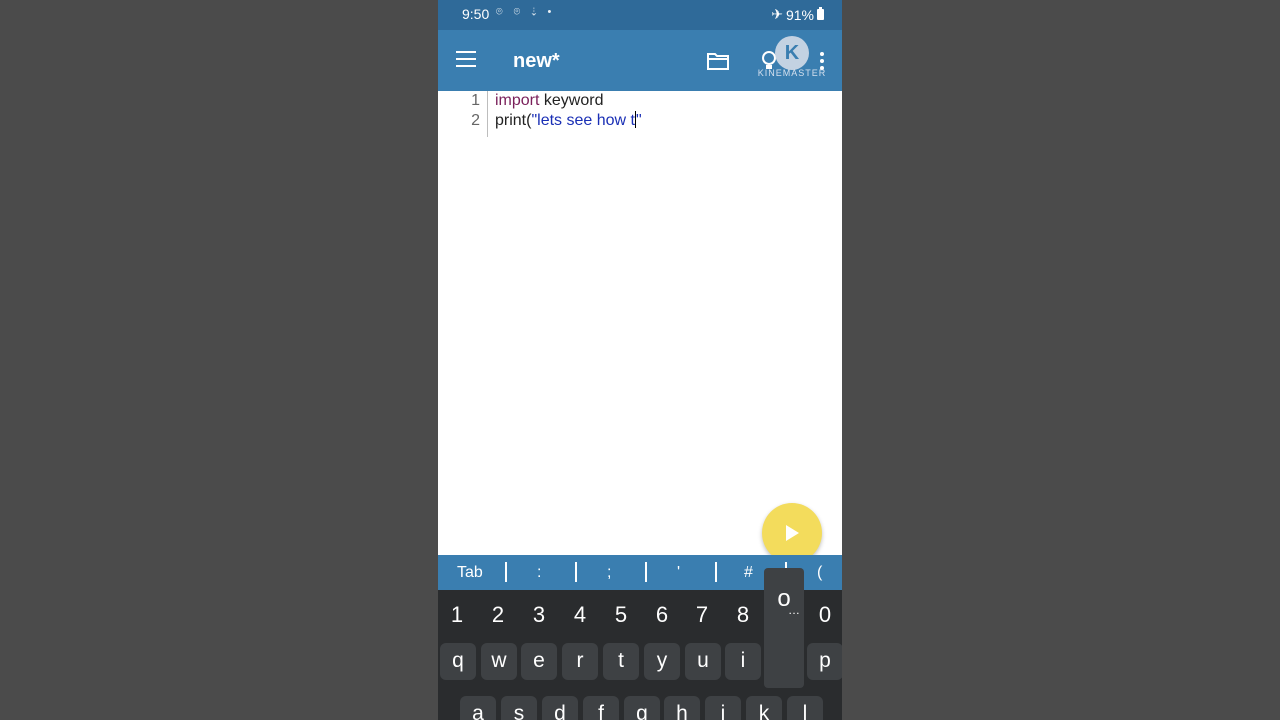 The width and height of the screenshot is (1280, 720). Describe the element at coordinates (723, 708) in the screenshot. I see `key-j: j` at that location.